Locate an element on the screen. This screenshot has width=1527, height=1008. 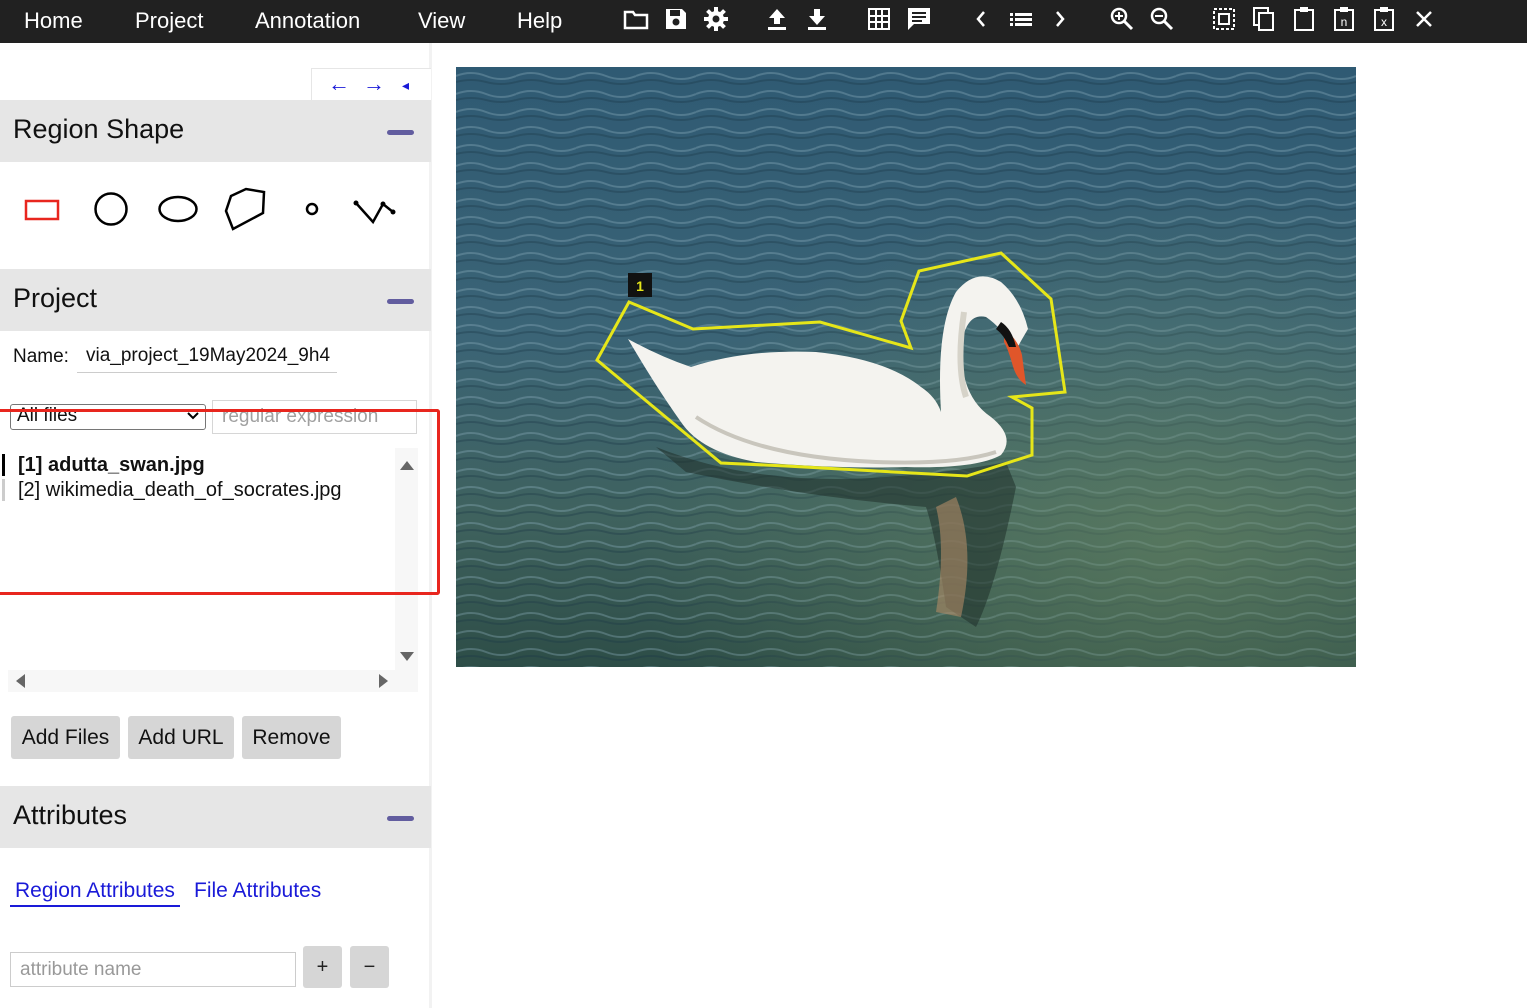
paste-n-icon: n is located at coordinates (1344, 19).